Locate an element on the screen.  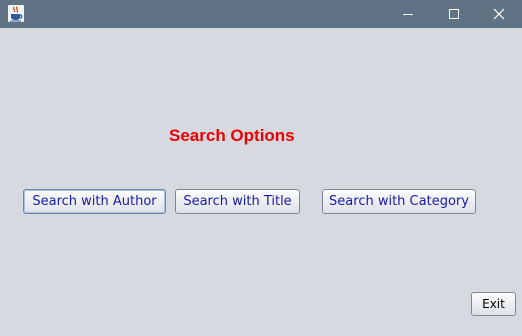
search-title-button: Search with Title is located at coordinates (237, 201).